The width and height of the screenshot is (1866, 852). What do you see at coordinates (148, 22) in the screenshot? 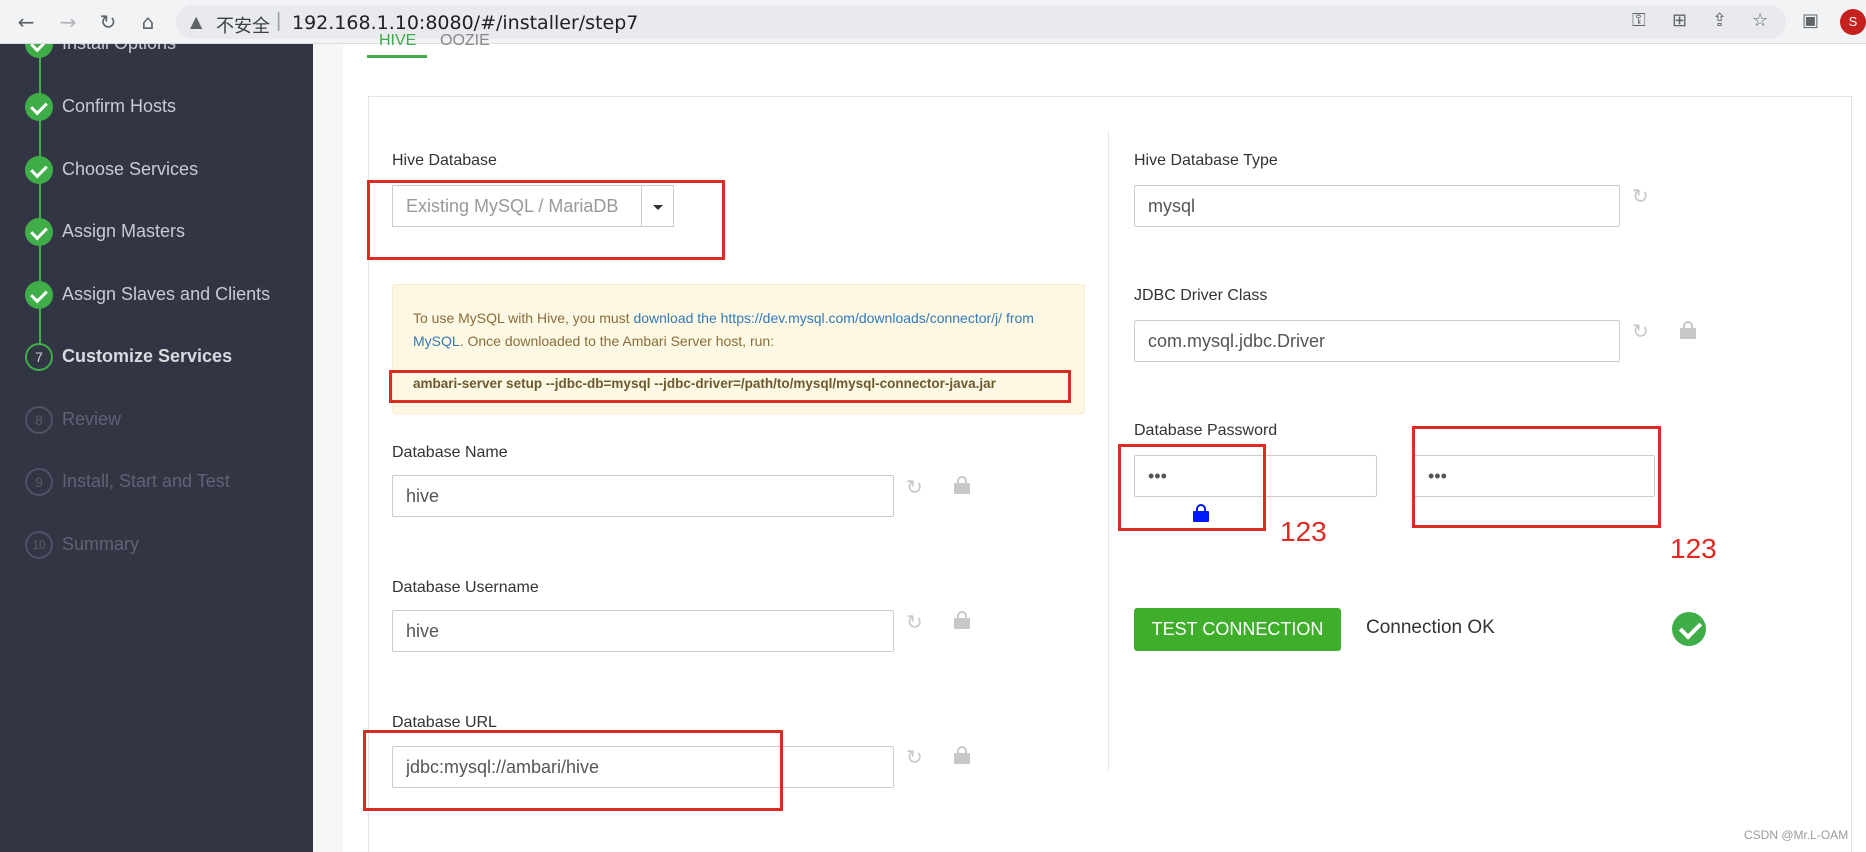
I see `home-icon: ⌂` at bounding box center [148, 22].